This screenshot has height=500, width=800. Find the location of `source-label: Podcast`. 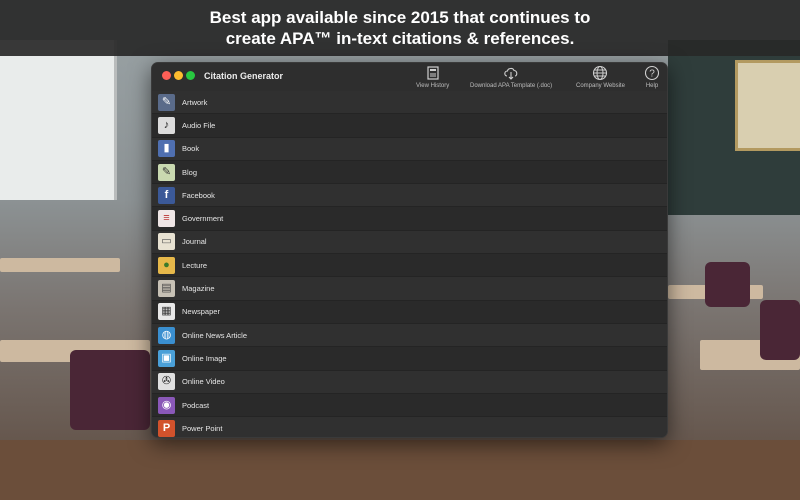

source-label: Podcast is located at coordinates (196, 405).